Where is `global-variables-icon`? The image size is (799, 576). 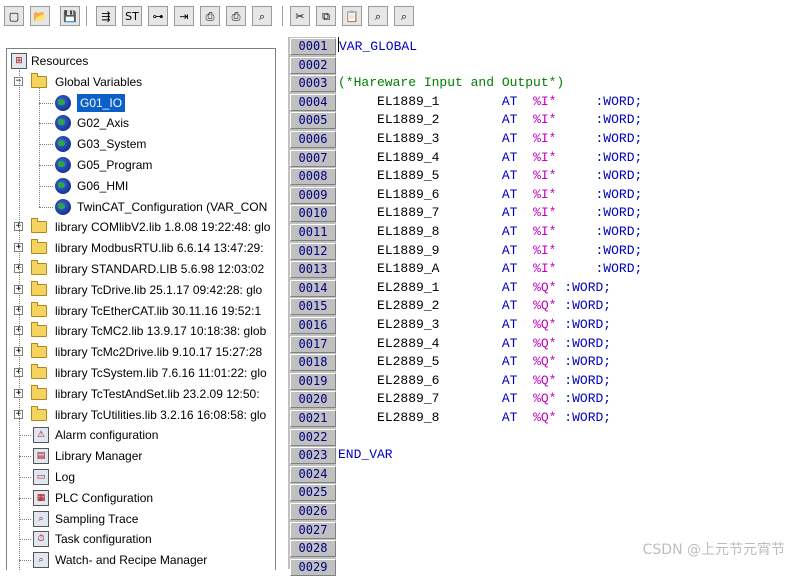 global-variables-icon is located at coordinates (63, 102).